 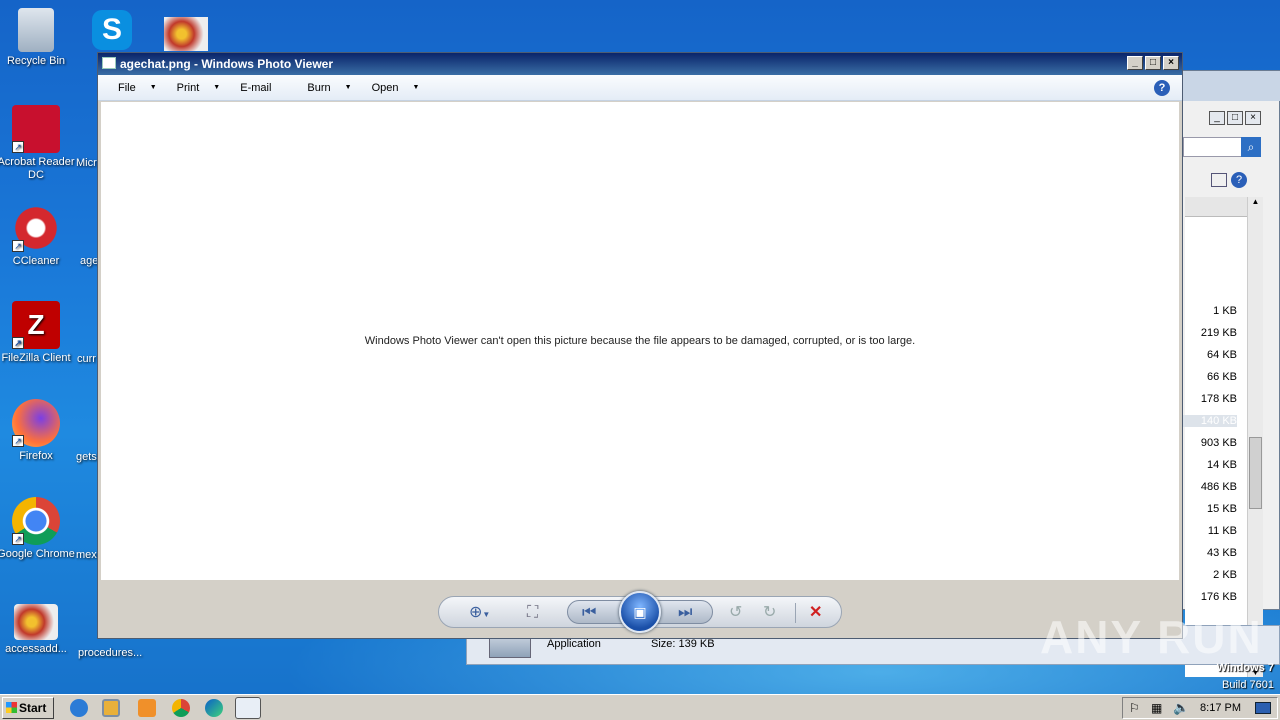 What do you see at coordinates (1225, 86) in the screenshot?
I see `explorer-titlebar` at bounding box center [1225, 86].